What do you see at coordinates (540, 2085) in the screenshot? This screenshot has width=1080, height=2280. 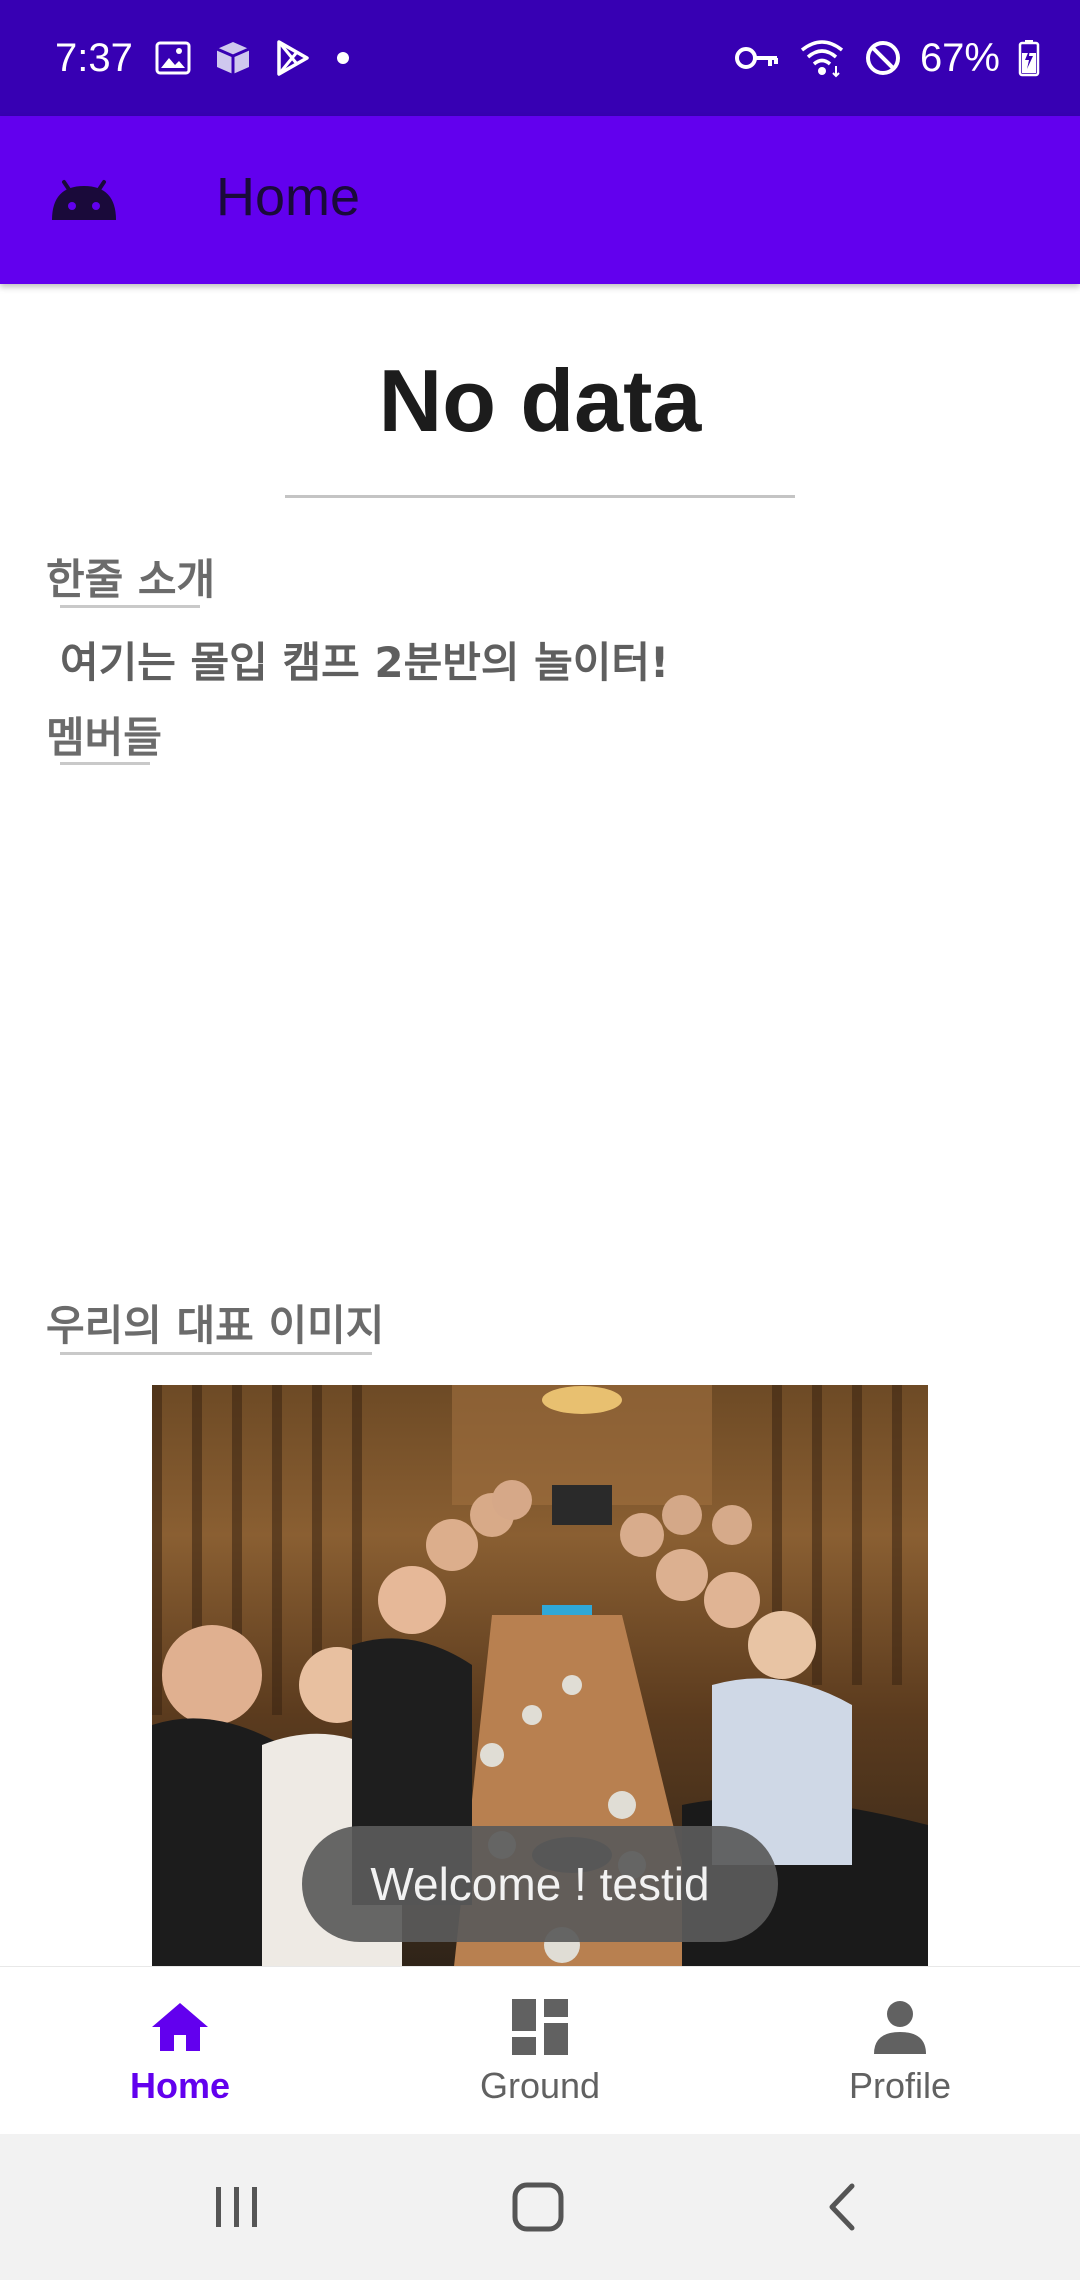 I see `nav-label-ground: Ground` at bounding box center [540, 2085].